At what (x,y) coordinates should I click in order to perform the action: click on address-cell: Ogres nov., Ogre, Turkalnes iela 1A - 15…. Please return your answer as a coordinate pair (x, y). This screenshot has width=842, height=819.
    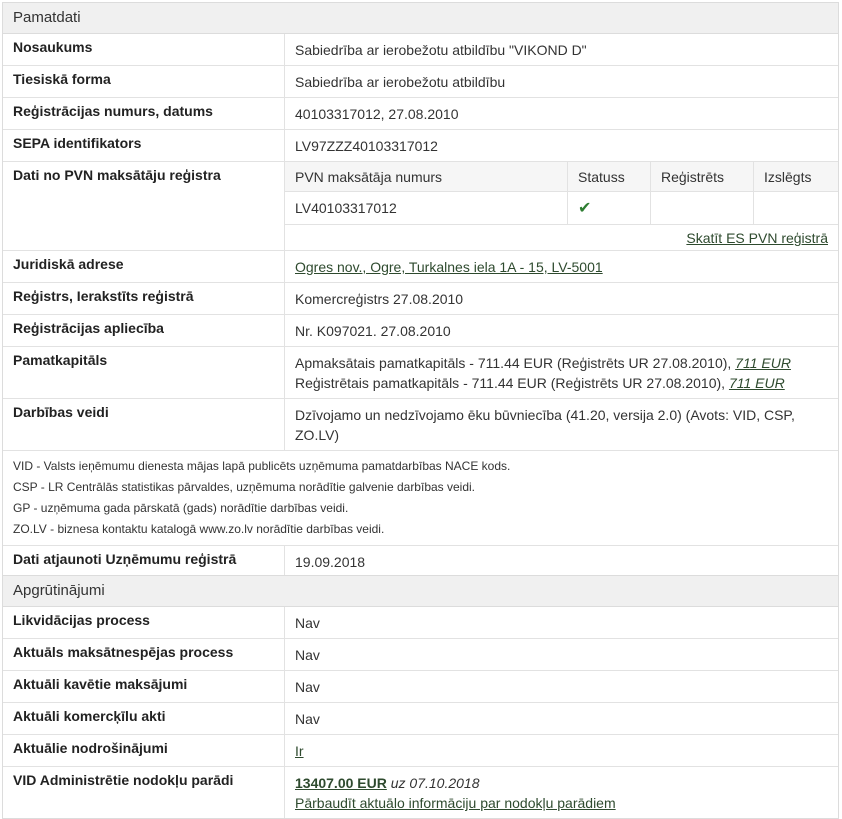
    Looking at the image, I should click on (561, 266).